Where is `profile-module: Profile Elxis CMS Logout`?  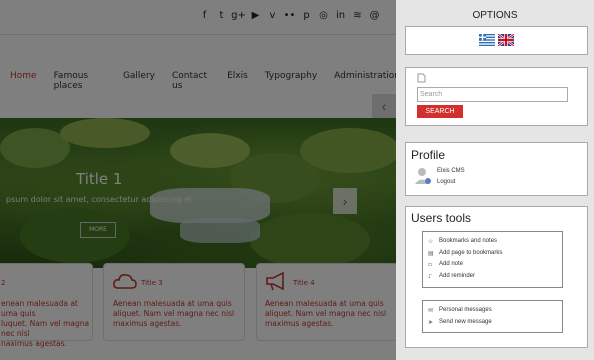 profile-module: Profile Elxis CMS Logout is located at coordinates (496, 169).